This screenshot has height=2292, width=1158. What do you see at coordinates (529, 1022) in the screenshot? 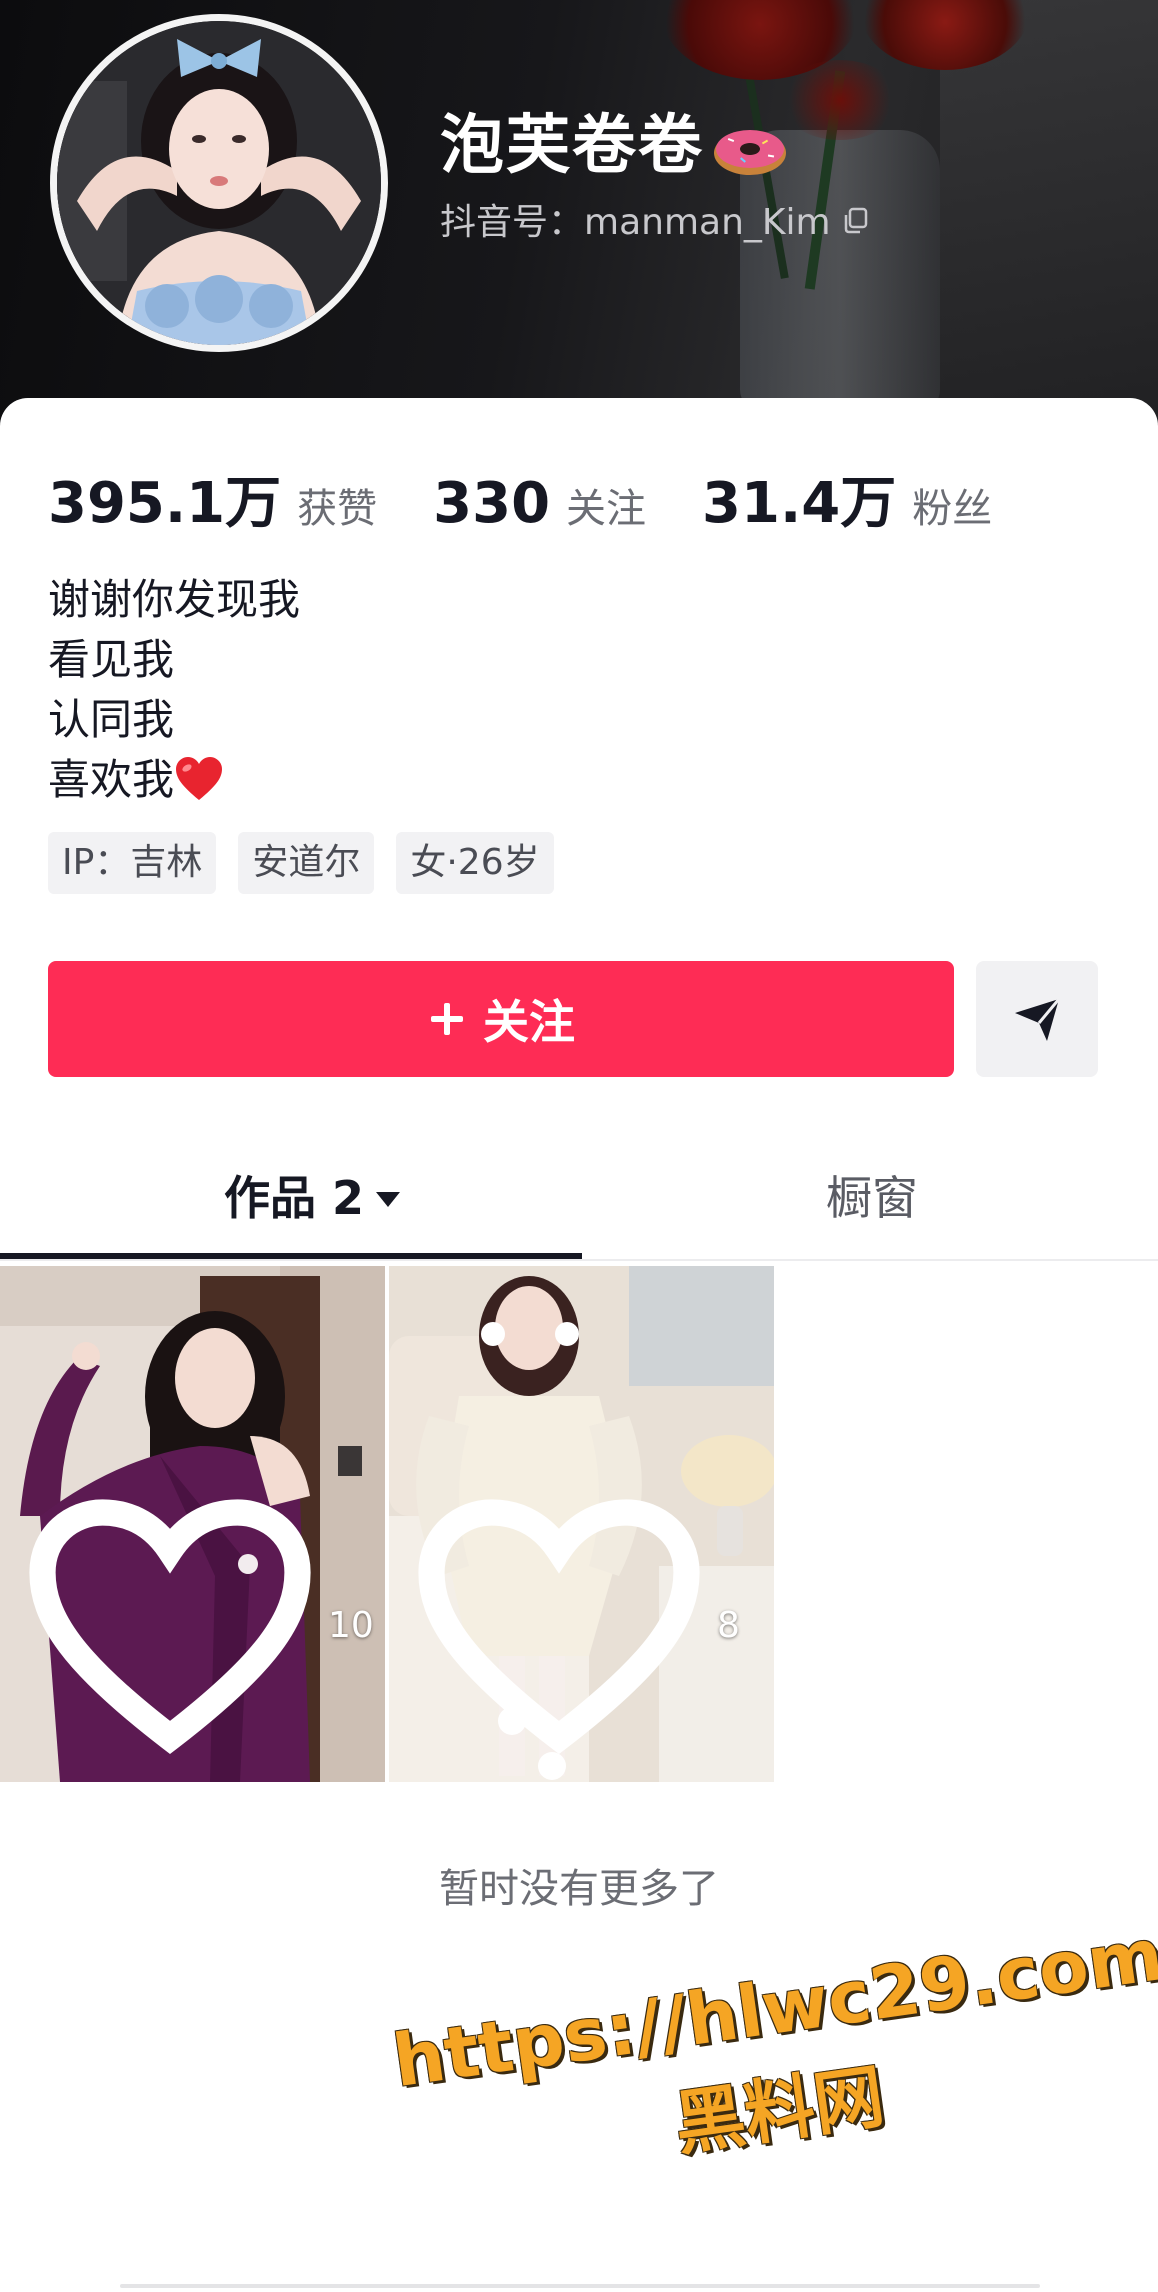
I see `follow-label: 关注` at bounding box center [529, 1022].